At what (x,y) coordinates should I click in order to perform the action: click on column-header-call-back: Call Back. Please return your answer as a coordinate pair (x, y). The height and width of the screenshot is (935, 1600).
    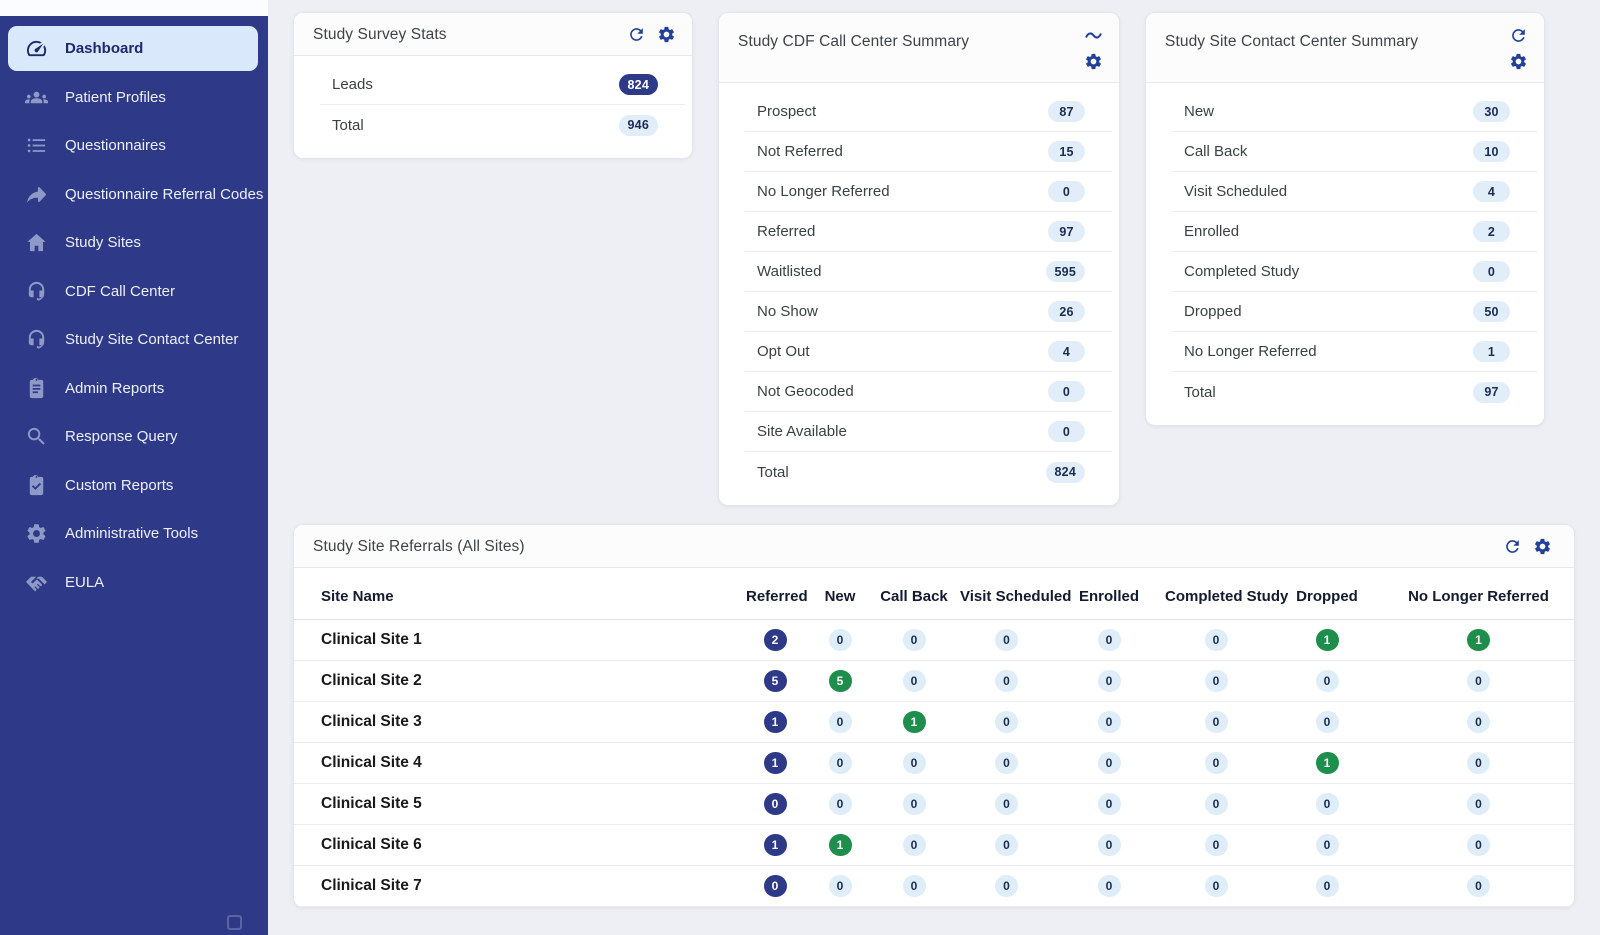
    Looking at the image, I should click on (914, 594).